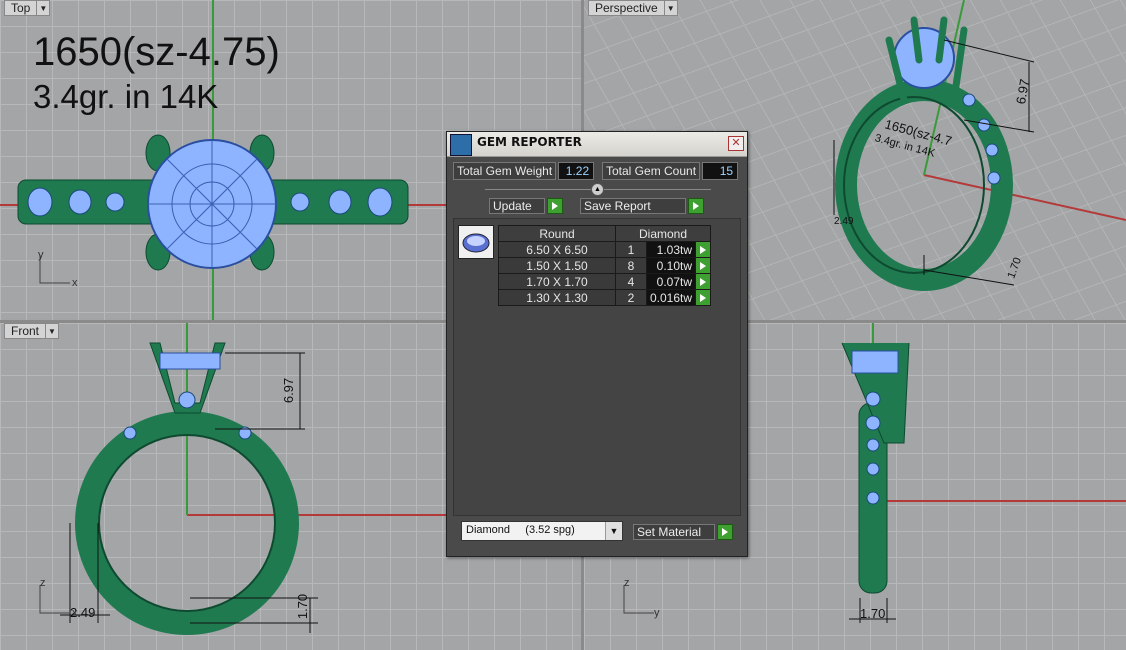 The image size is (1126, 650). What do you see at coordinates (597, 189) in the screenshot?
I see `collapse-icon: ▲` at bounding box center [597, 189].